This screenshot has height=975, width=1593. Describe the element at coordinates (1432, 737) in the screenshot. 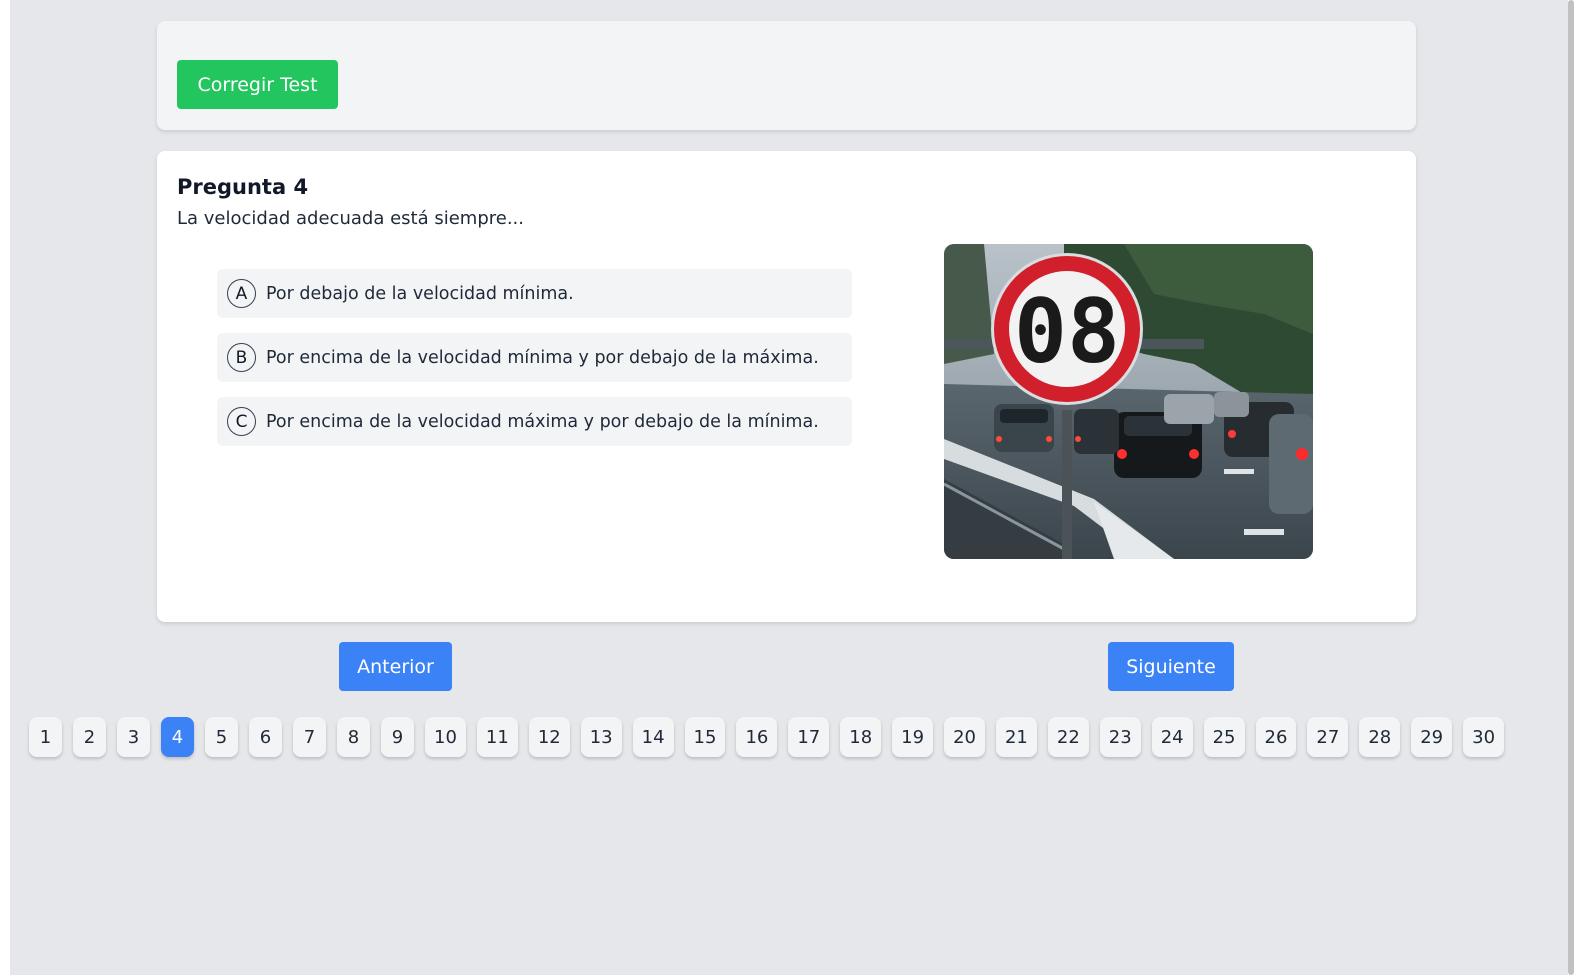

I see `page-button-29: 29` at that location.